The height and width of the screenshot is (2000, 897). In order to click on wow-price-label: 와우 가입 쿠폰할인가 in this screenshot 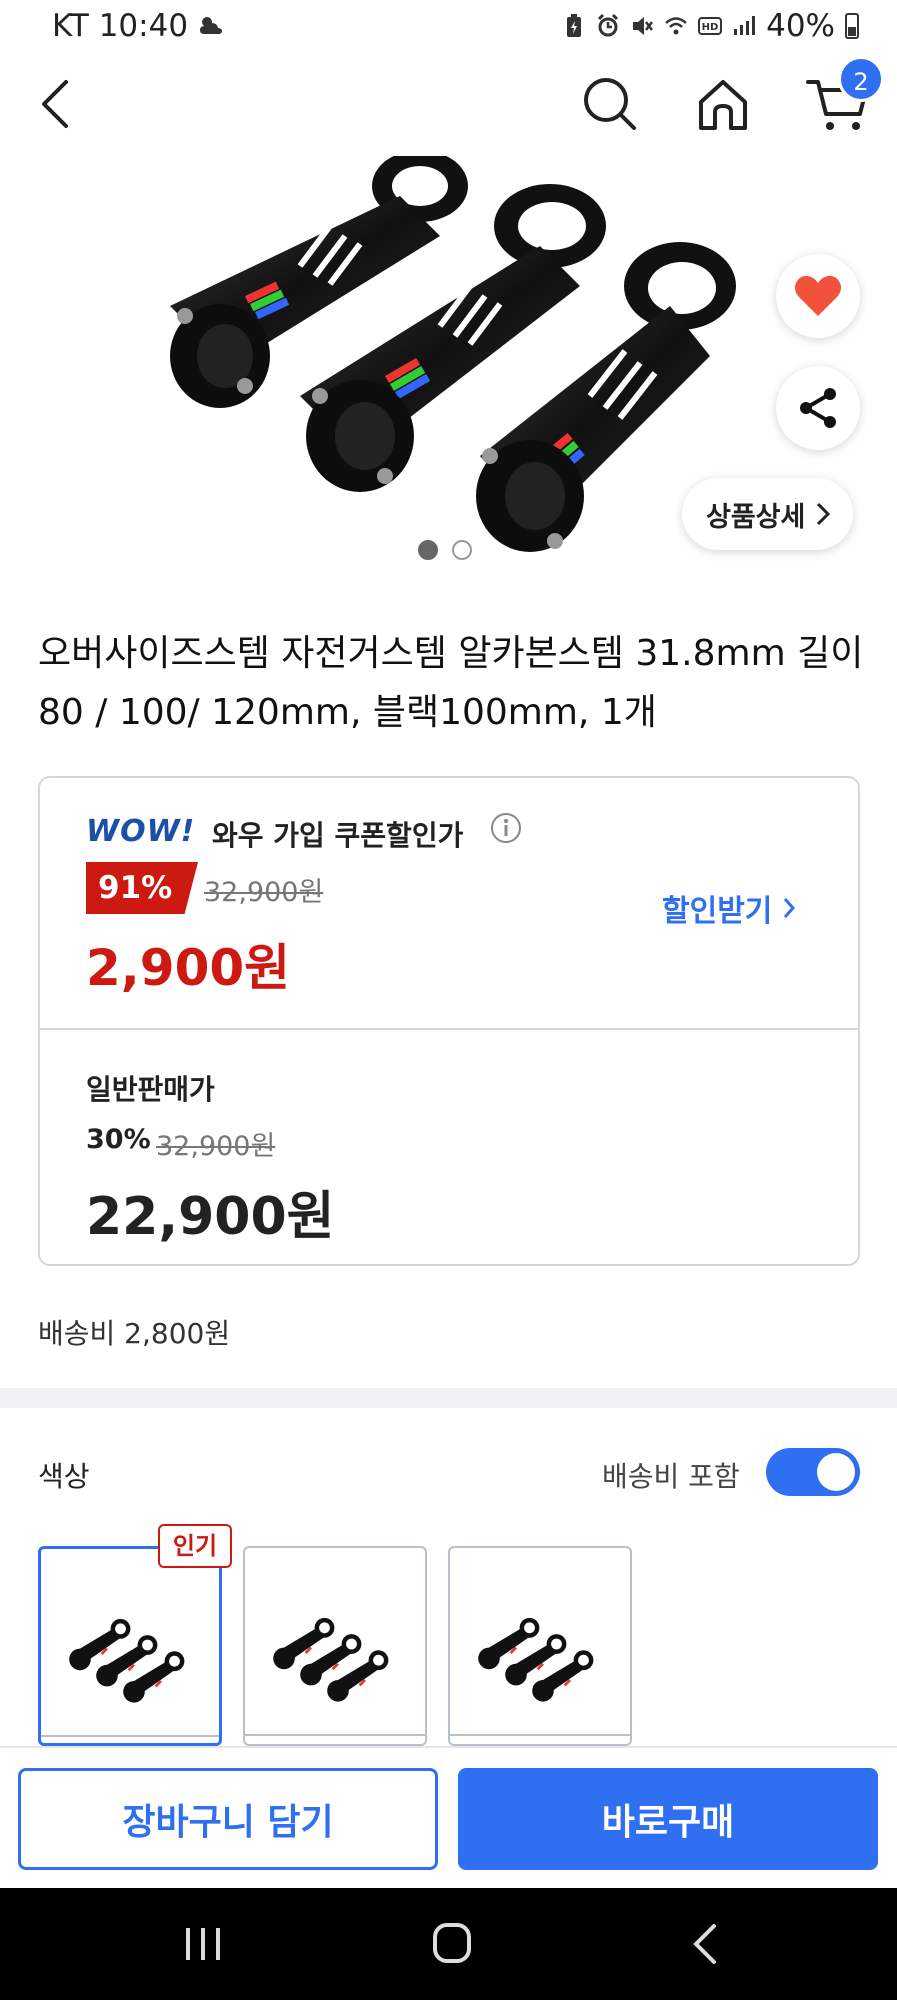, I will do `click(338, 835)`.